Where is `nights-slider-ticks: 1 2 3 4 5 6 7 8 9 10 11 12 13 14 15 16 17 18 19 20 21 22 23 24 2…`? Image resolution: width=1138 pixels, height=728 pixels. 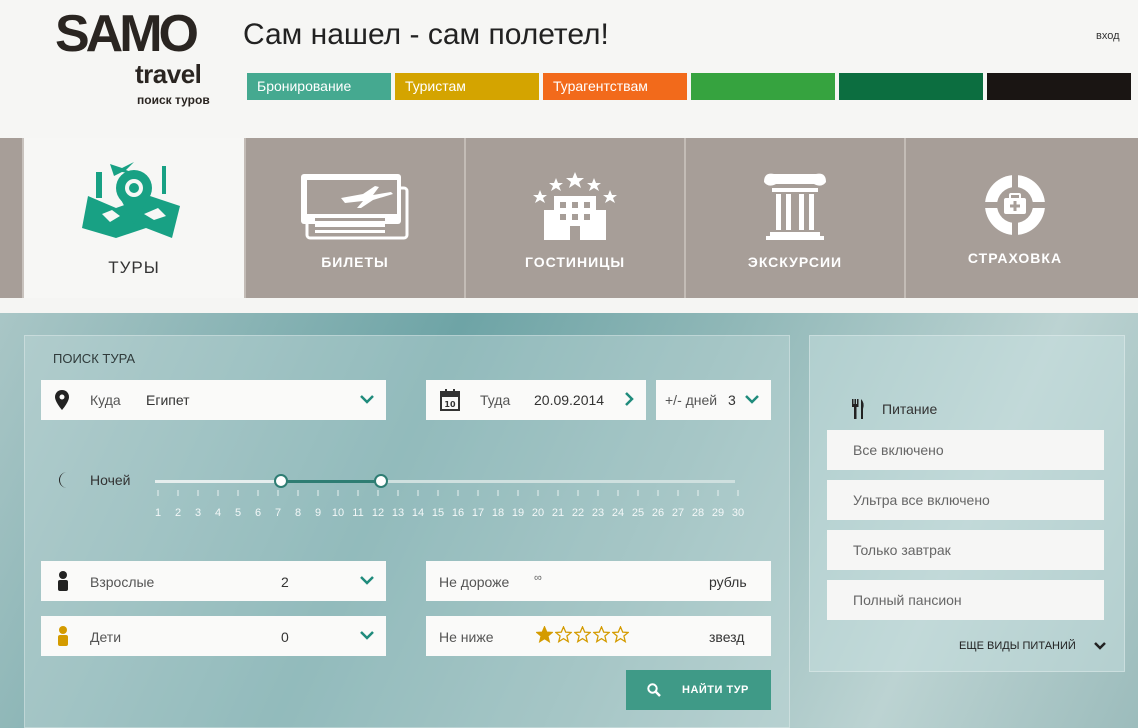 nights-slider-ticks: 1 2 3 4 5 6 7 8 9 10 11 12 13 14 15 16 17 18 19 20 21 22 23 24 2… is located at coordinates (449, 504).